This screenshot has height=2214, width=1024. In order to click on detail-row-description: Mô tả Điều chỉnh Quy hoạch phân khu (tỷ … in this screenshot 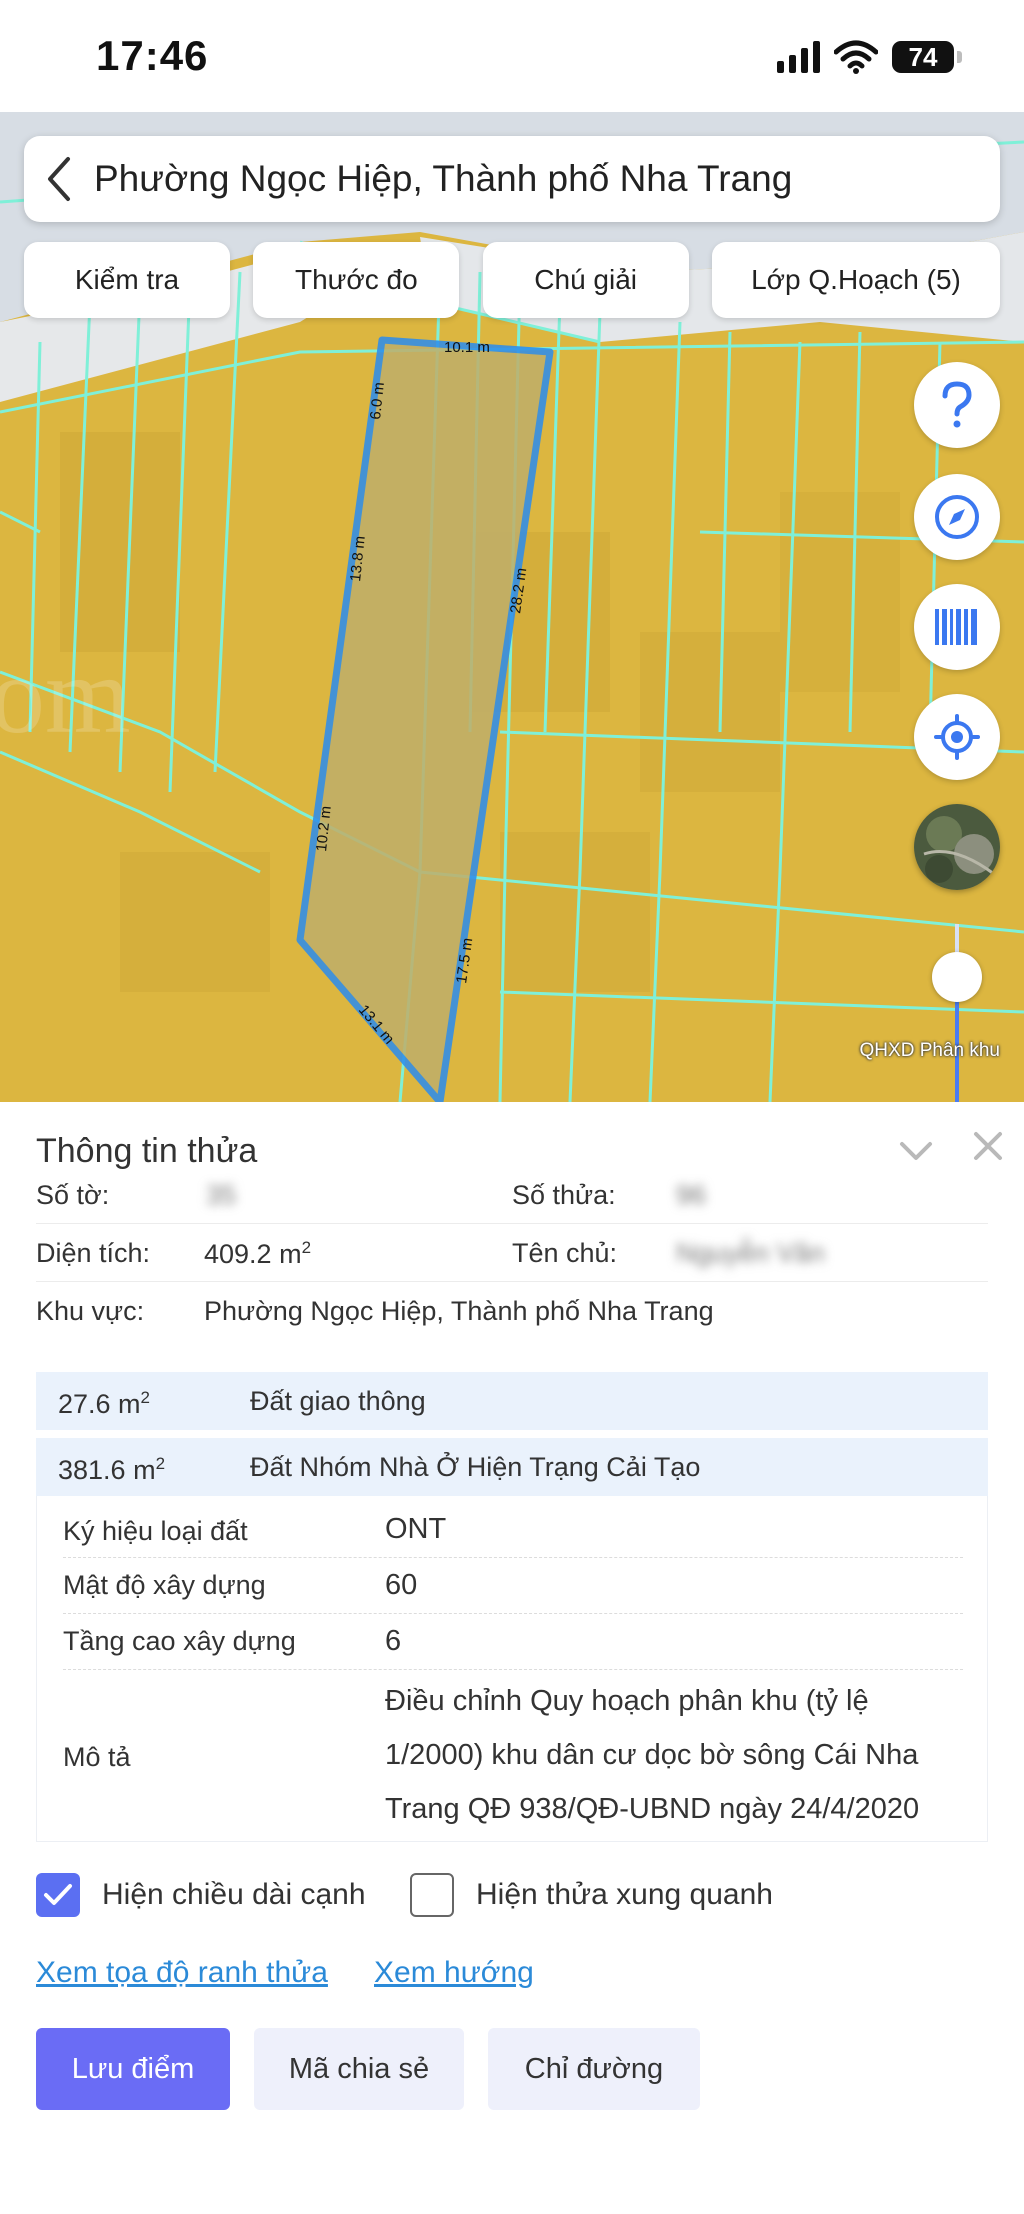, I will do `click(513, 1755)`.